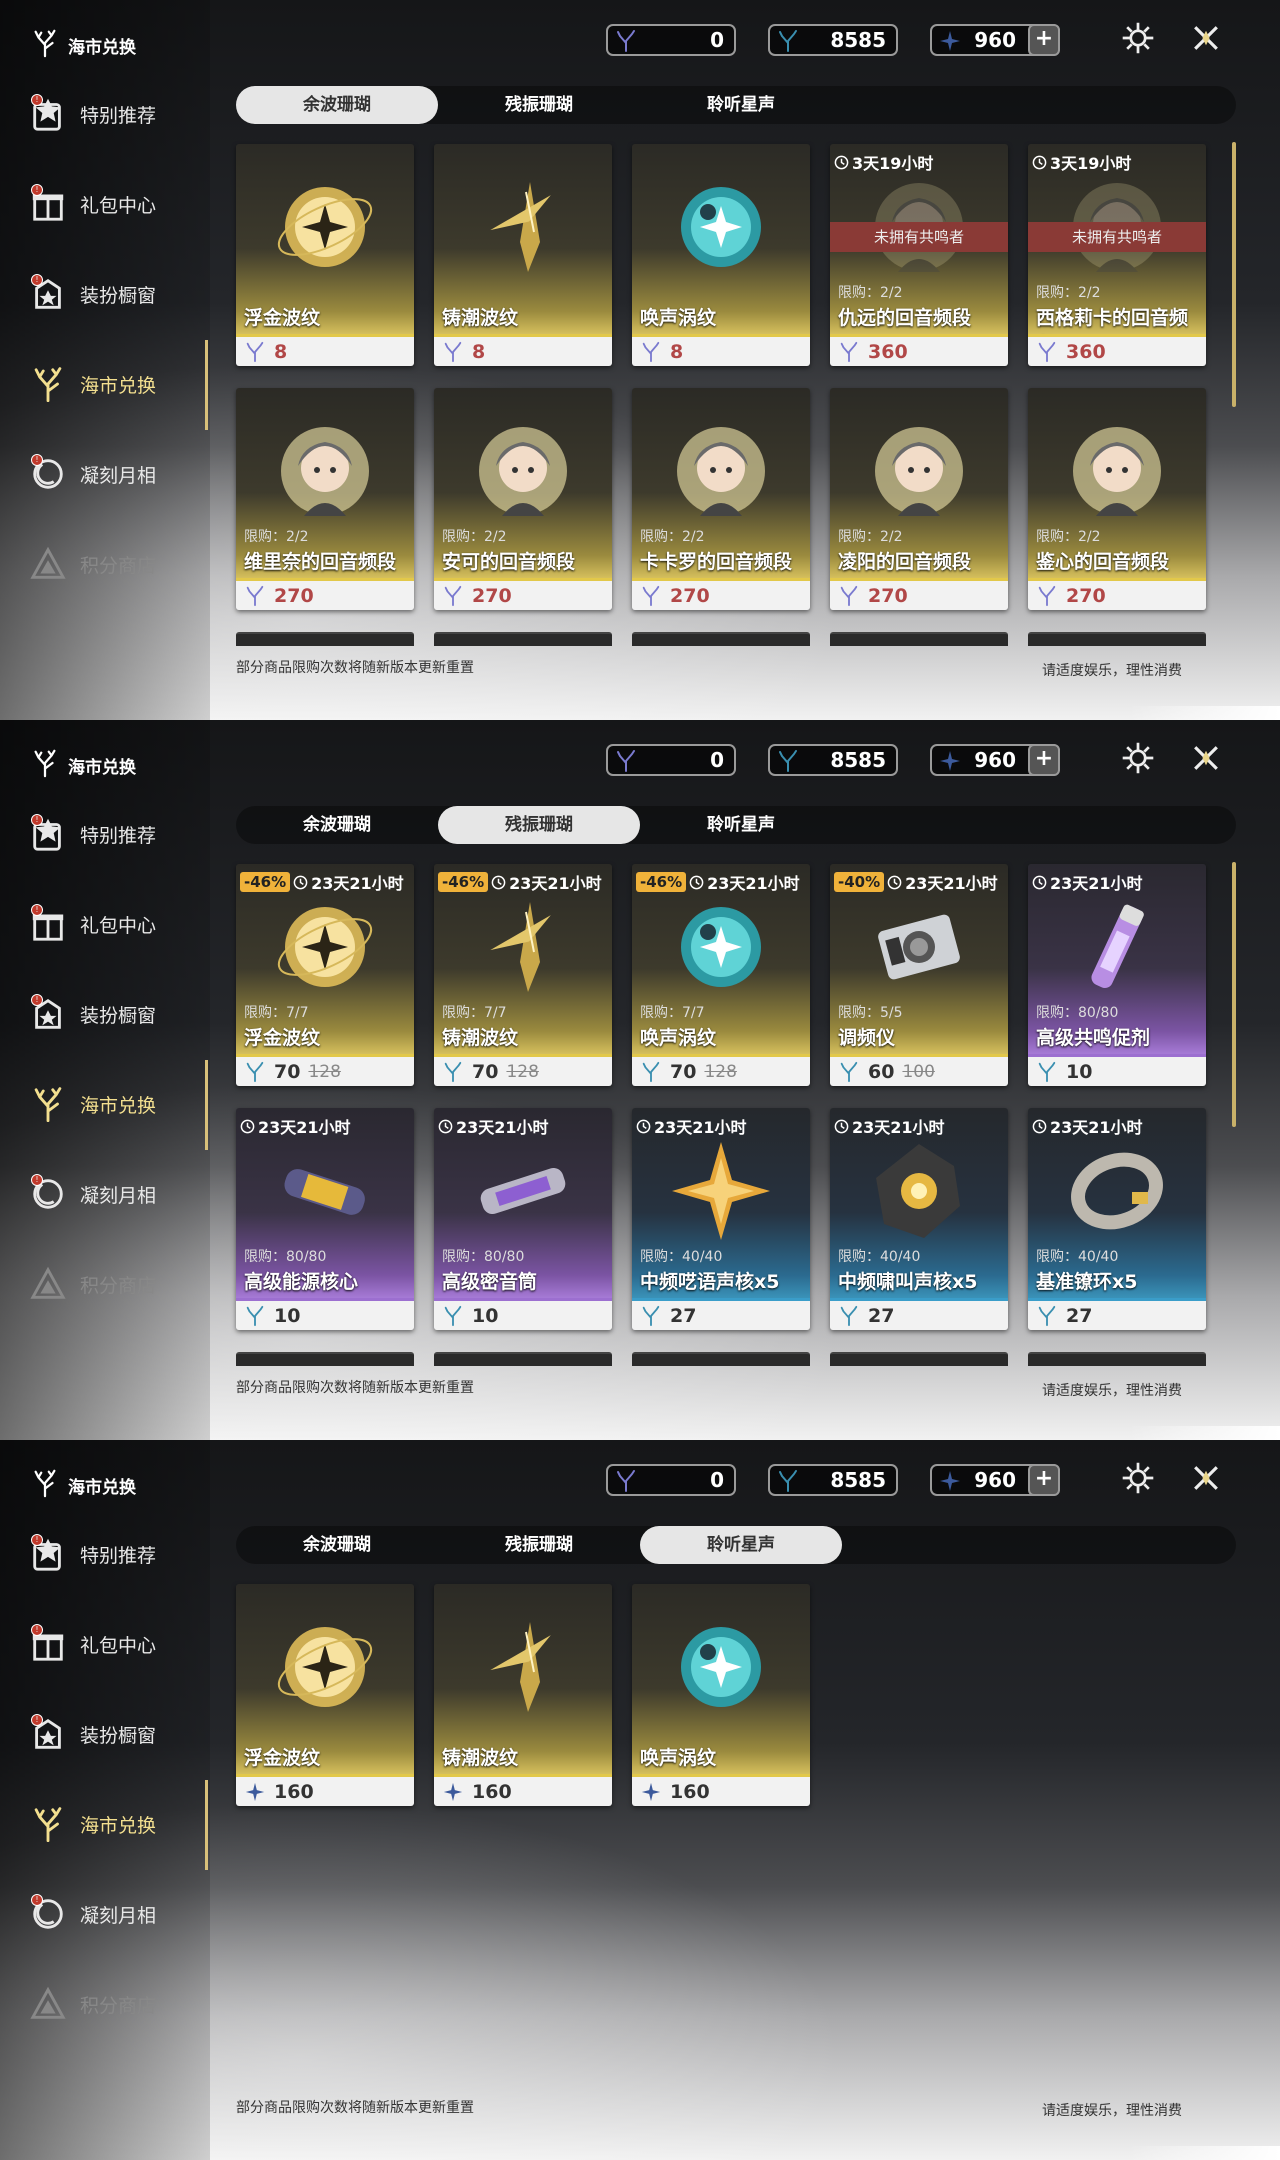 The height and width of the screenshot is (2160, 1280). Describe the element at coordinates (1117, 255) in the screenshot. I see `shop-item-card: 3天19小时未拥有共鸣者限购：2/2西格莉卡的回音频段360` at that location.